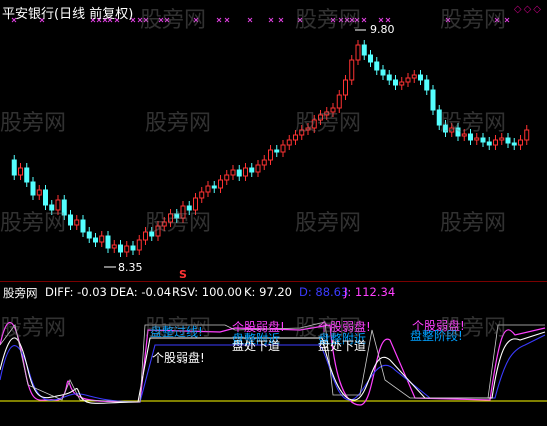  What do you see at coordinates (178, 357) in the screenshot?
I see `signal-annotation-zone1-bottom: 个股弱盘!` at bounding box center [178, 357].